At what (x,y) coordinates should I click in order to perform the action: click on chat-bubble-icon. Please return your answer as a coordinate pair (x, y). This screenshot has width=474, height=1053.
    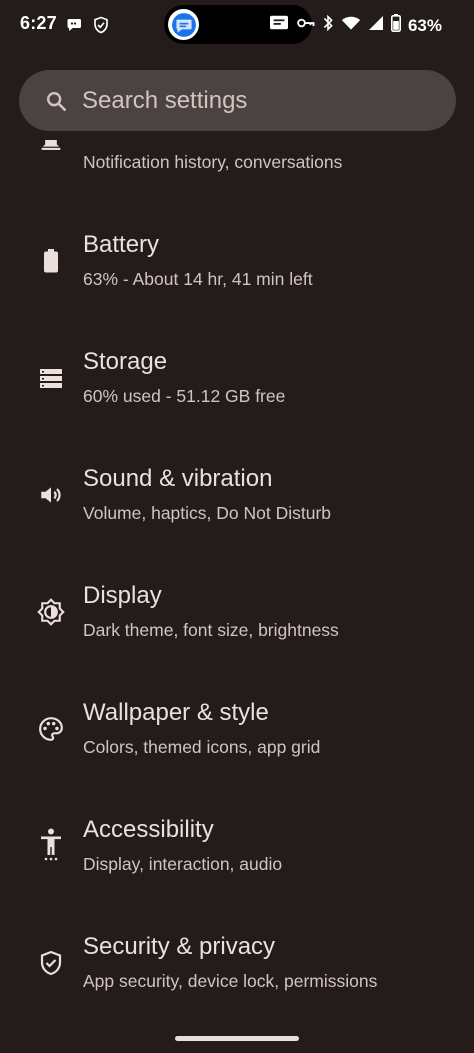
    Looking at the image, I should click on (75, 27).